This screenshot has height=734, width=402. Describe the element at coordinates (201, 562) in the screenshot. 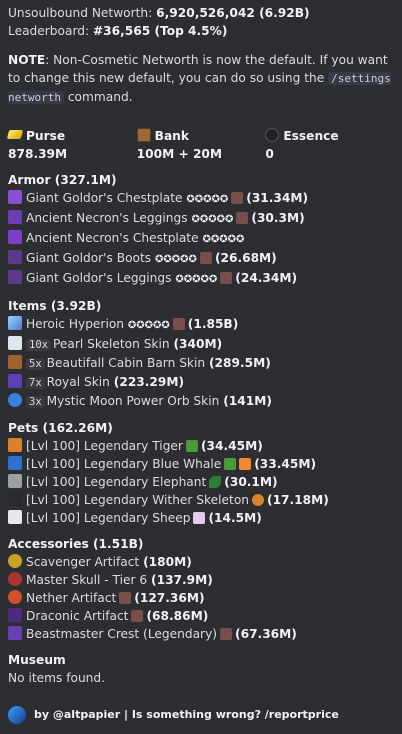

I see `list-item: Scavenger Artifact (180M)` at that location.